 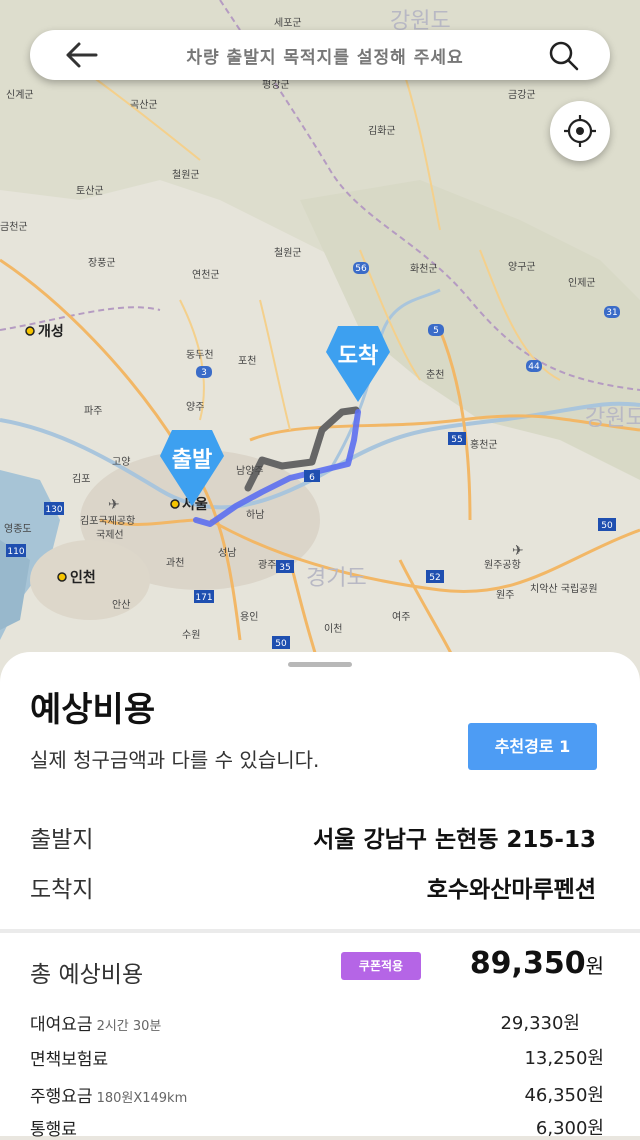 What do you see at coordinates (200, 355) in the screenshot?
I see `city-label: 동두천` at bounding box center [200, 355].